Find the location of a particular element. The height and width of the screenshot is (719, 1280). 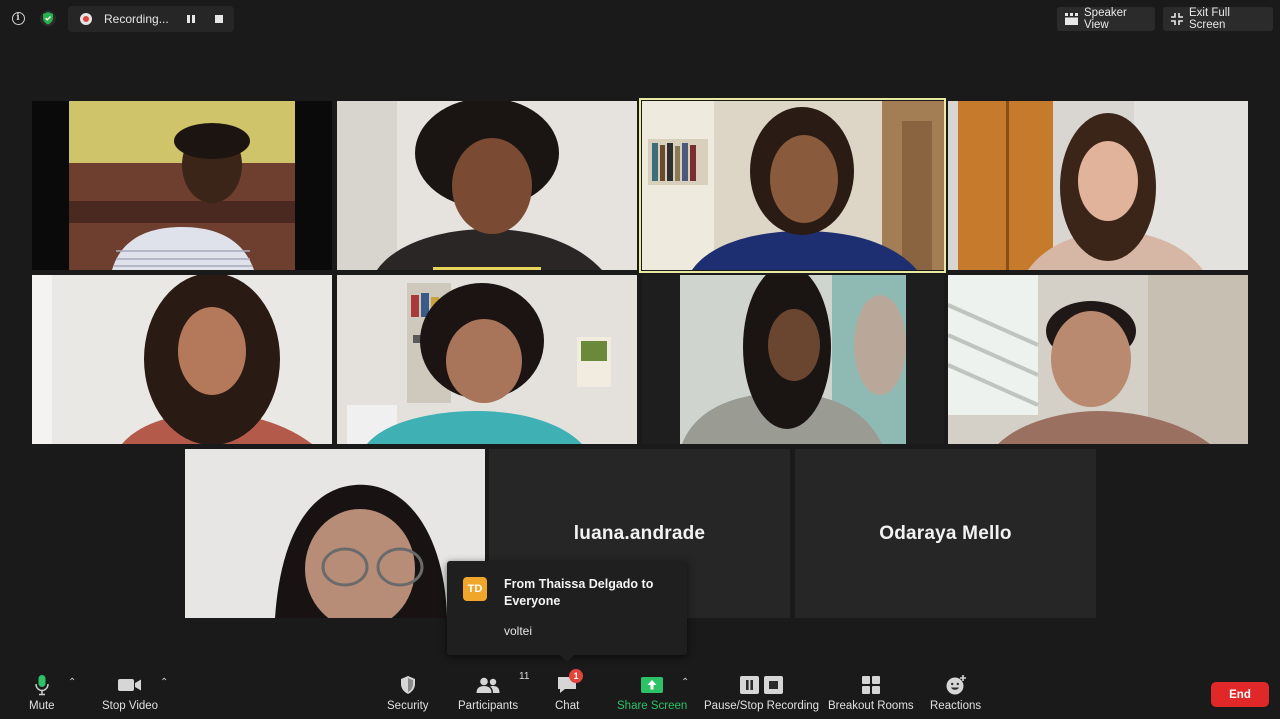

participant-name: Odaraya Mello is located at coordinates (945, 533).